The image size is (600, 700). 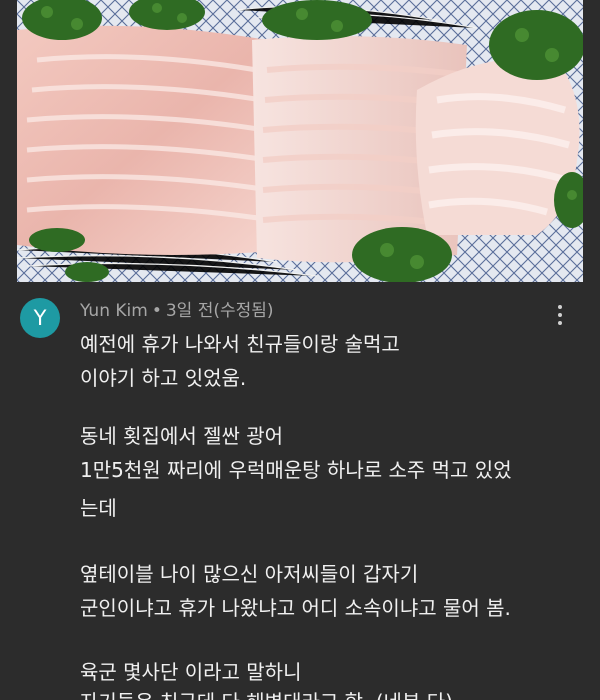 I want to click on comment-line: 이야기 하고 잇었움., so click(x=163, y=378).